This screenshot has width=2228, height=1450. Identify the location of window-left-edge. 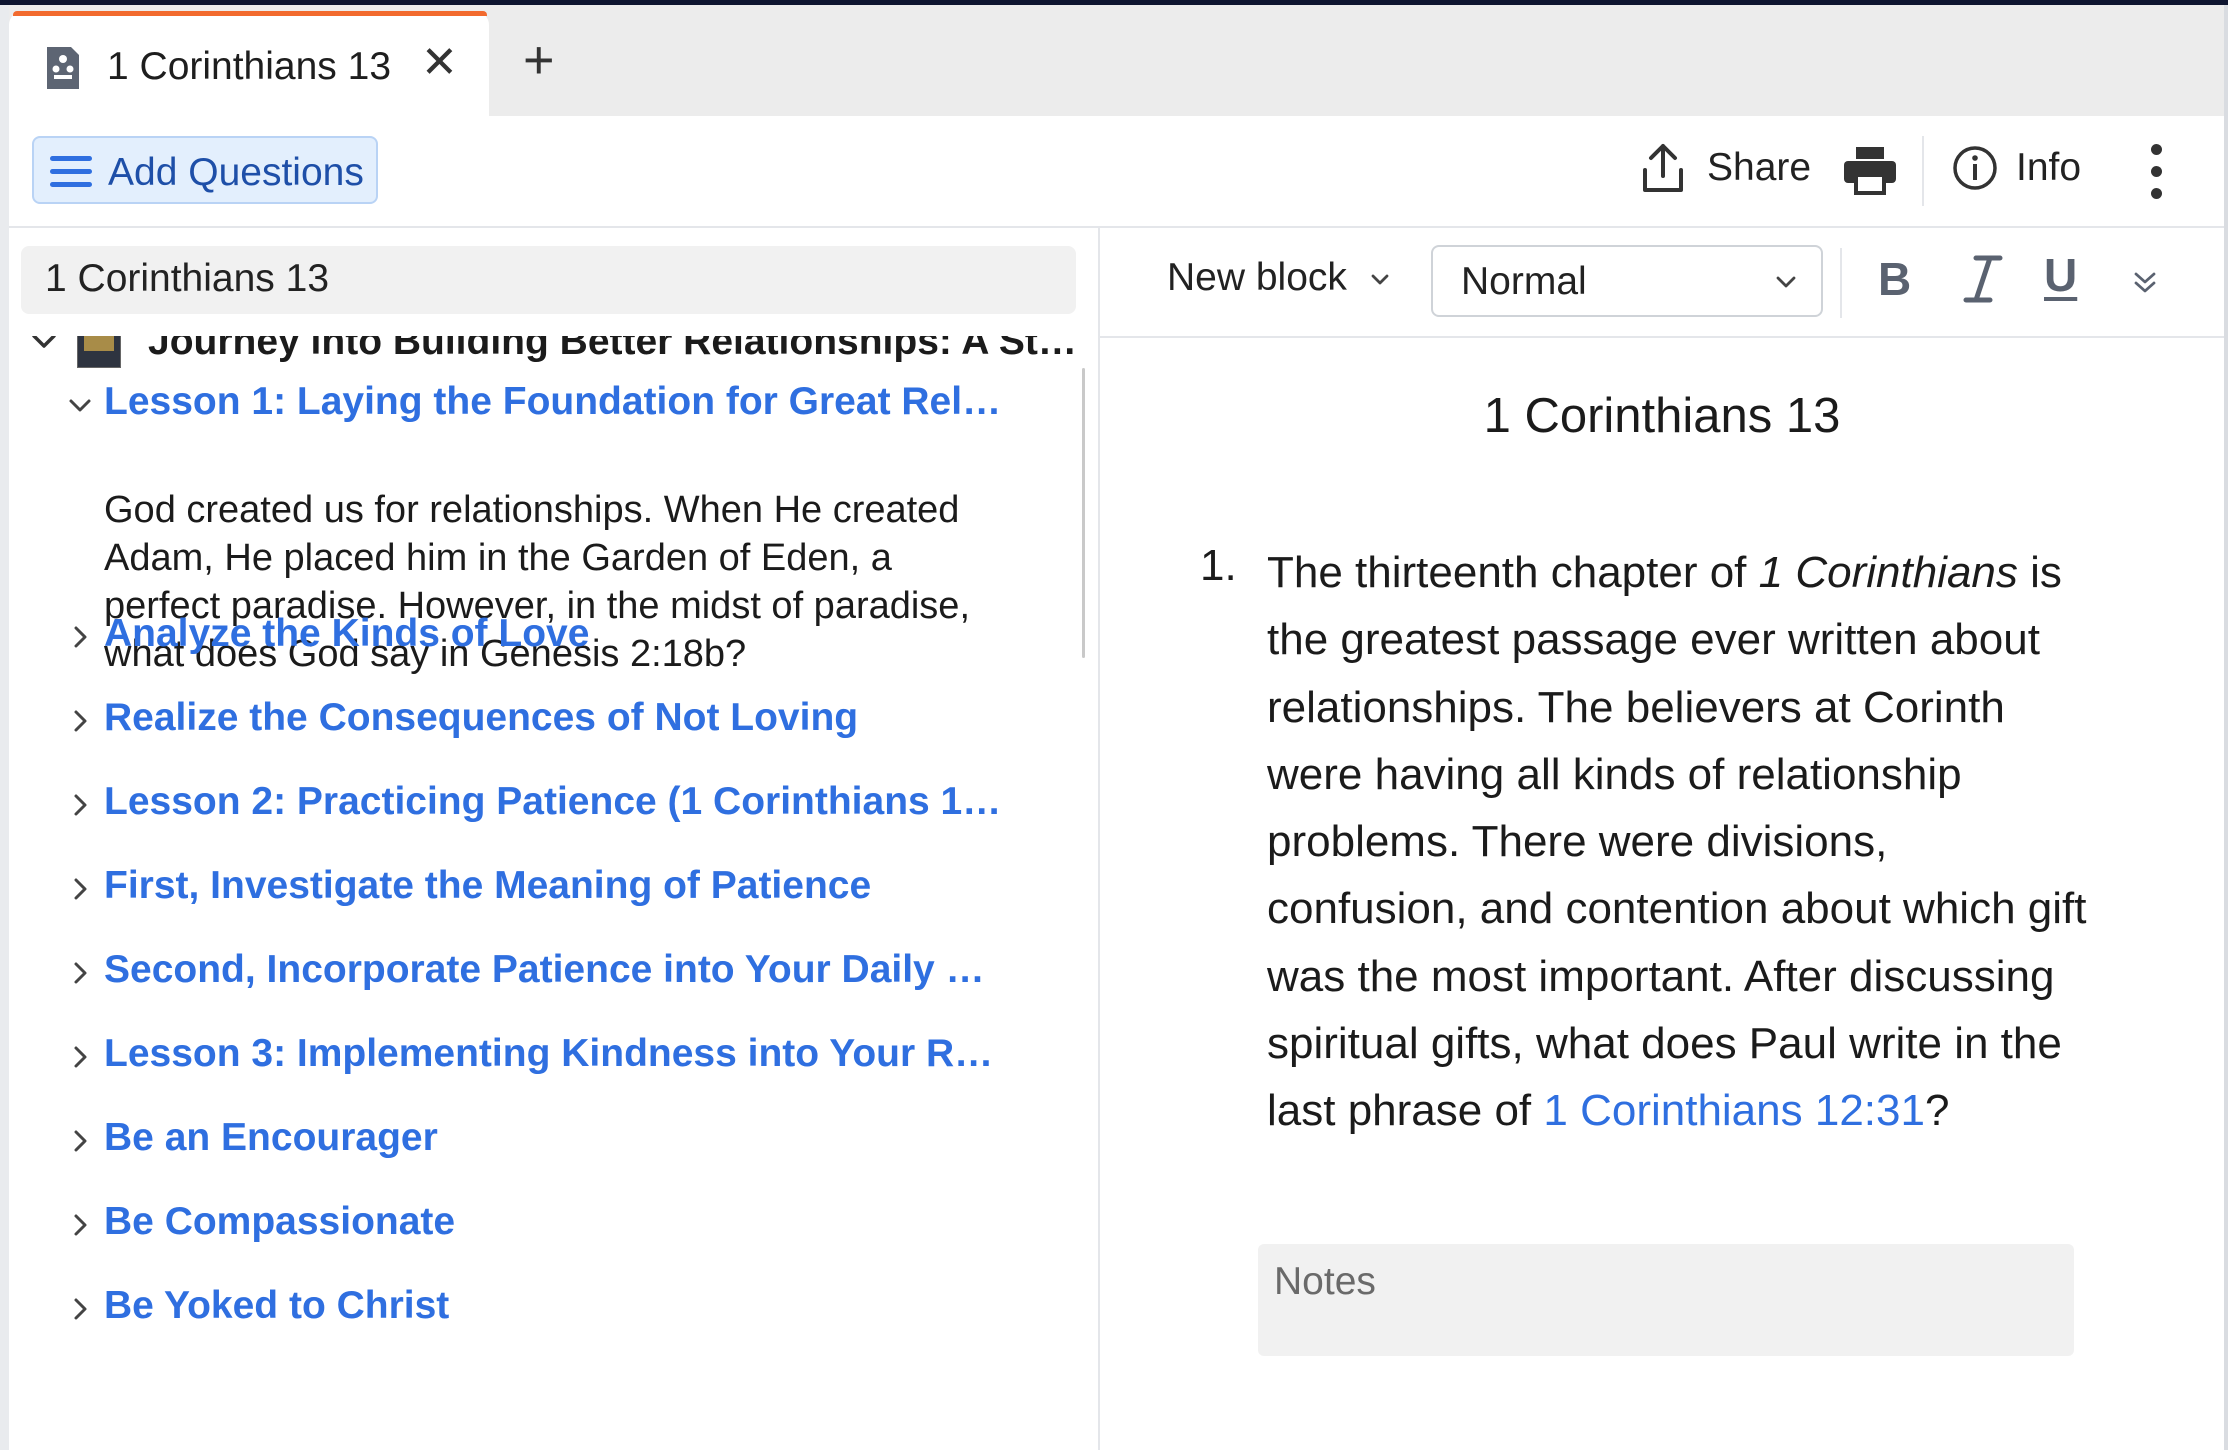
(4, 727).